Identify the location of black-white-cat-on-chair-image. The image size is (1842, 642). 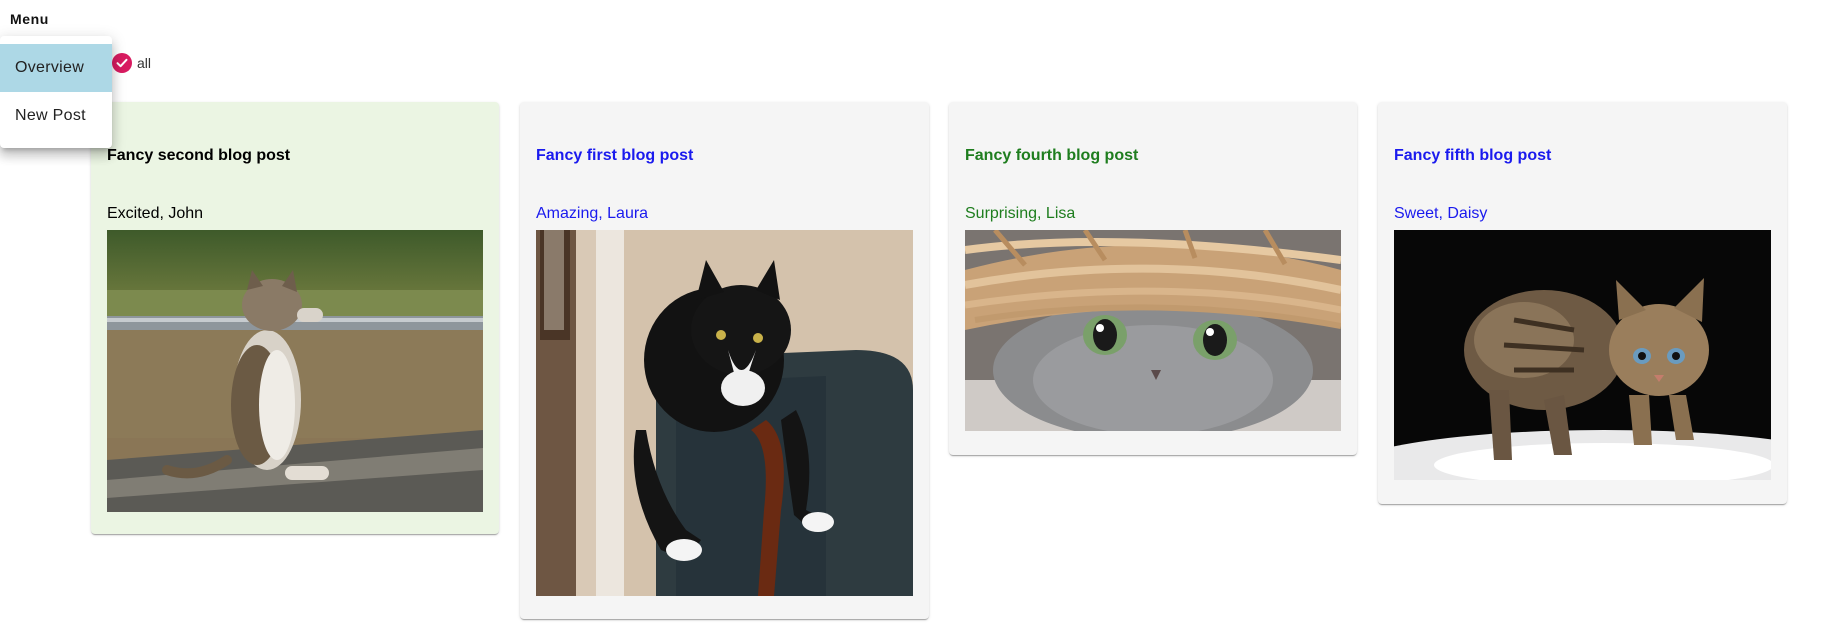
(724, 413).